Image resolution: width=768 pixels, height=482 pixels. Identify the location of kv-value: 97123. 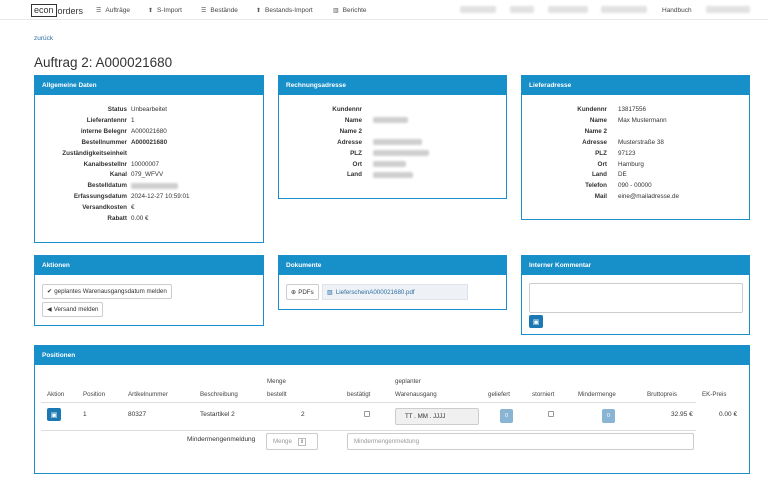
(627, 153).